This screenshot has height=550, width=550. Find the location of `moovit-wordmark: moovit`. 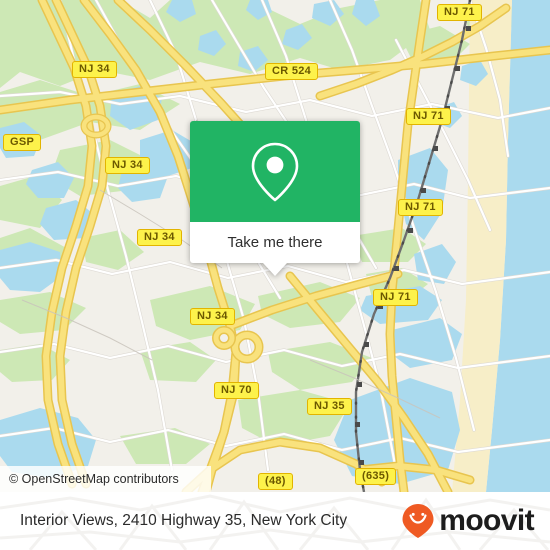

moovit-wordmark: moovit is located at coordinates (486, 520).